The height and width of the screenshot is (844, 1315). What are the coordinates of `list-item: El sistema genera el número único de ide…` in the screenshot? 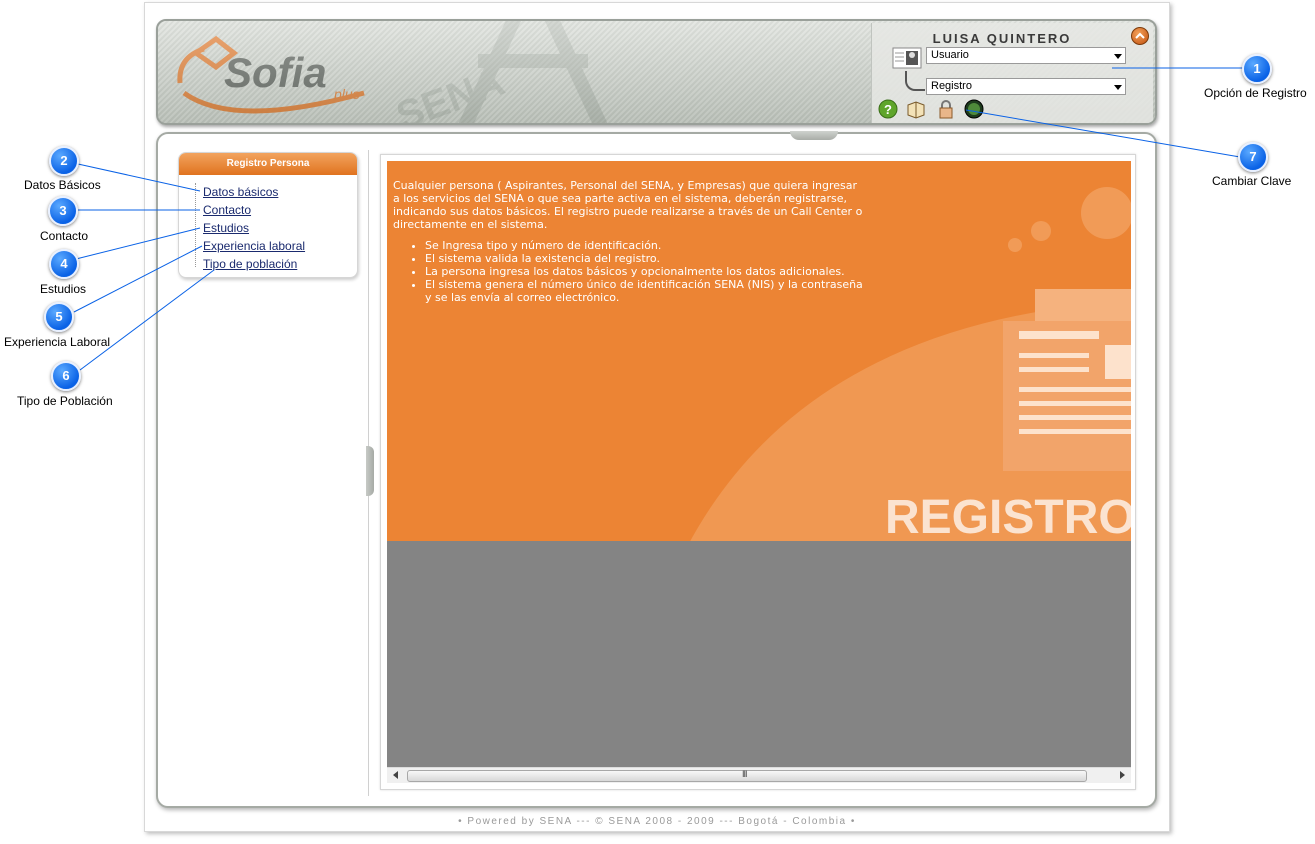 It's located at (644, 291).